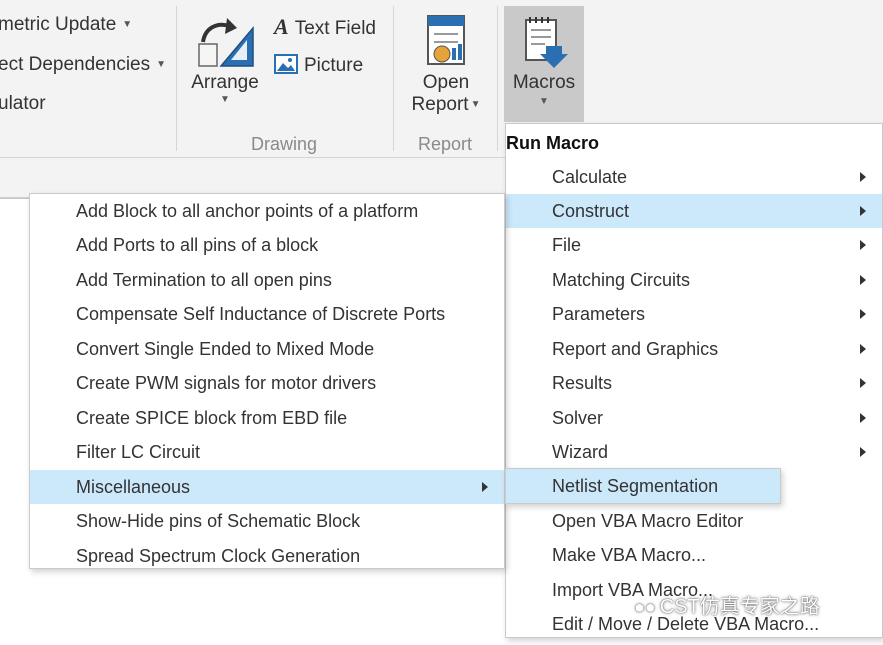 The height and width of the screenshot is (645, 883). Describe the element at coordinates (58, 24) in the screenshot. I see `parametric-update-label: metric Update` at that location.